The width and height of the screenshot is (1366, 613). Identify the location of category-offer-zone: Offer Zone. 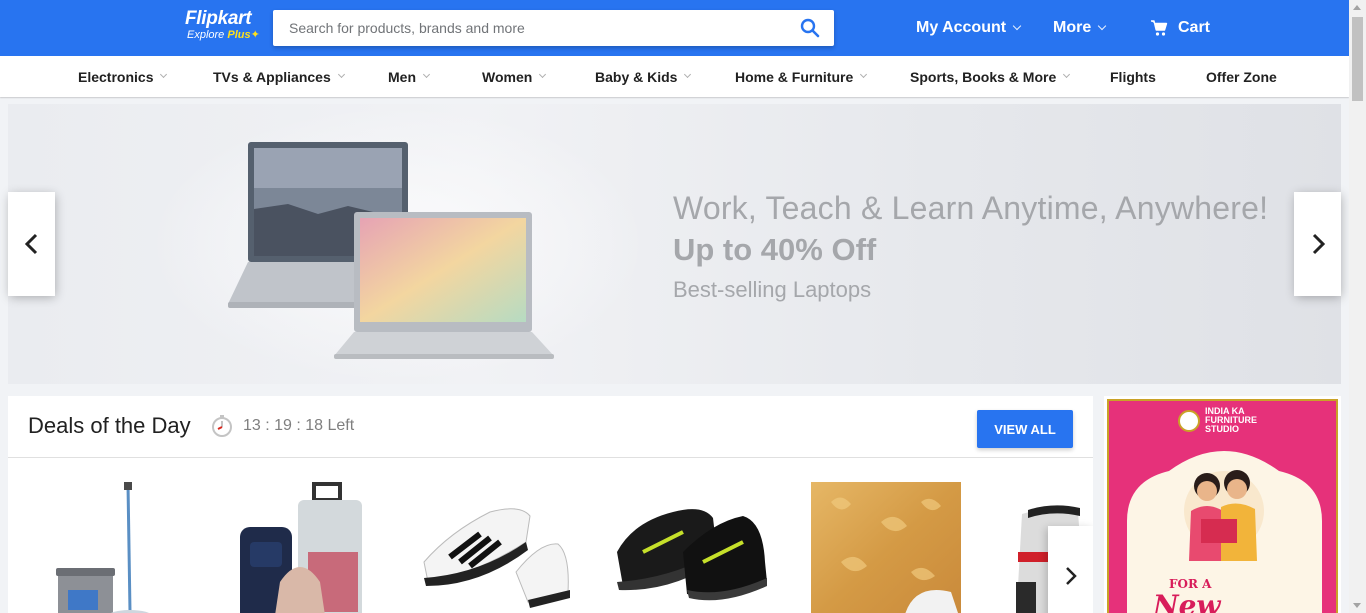
(1241, 76).